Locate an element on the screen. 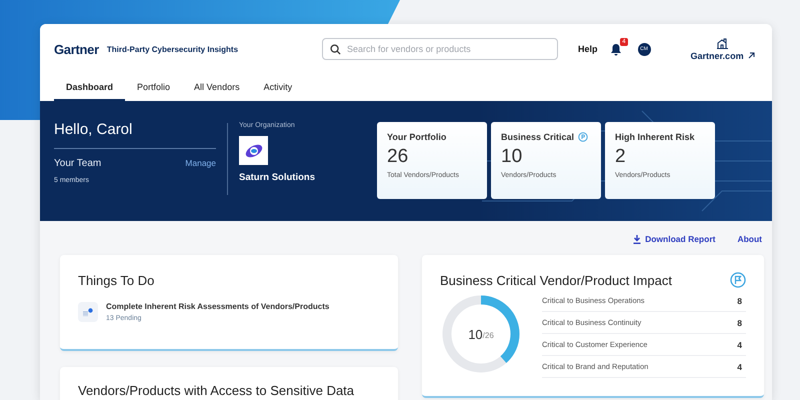 The height and width of the screenshot is (400, 800). gartner-link: Gartner.com is located at coordinates (722, 55).